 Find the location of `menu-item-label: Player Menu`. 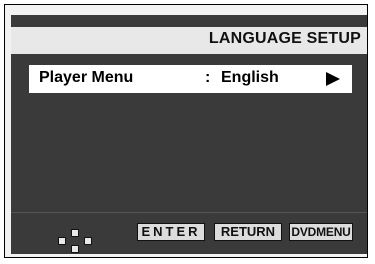

menu-item-label: Player Menu is located at coordinates (86, 77).